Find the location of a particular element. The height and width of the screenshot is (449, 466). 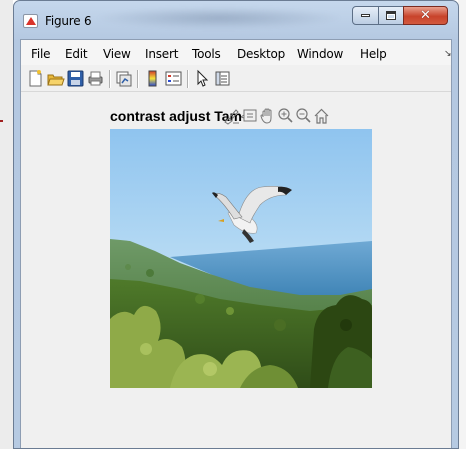

background-right-strip is located at coordinates (462, 224).